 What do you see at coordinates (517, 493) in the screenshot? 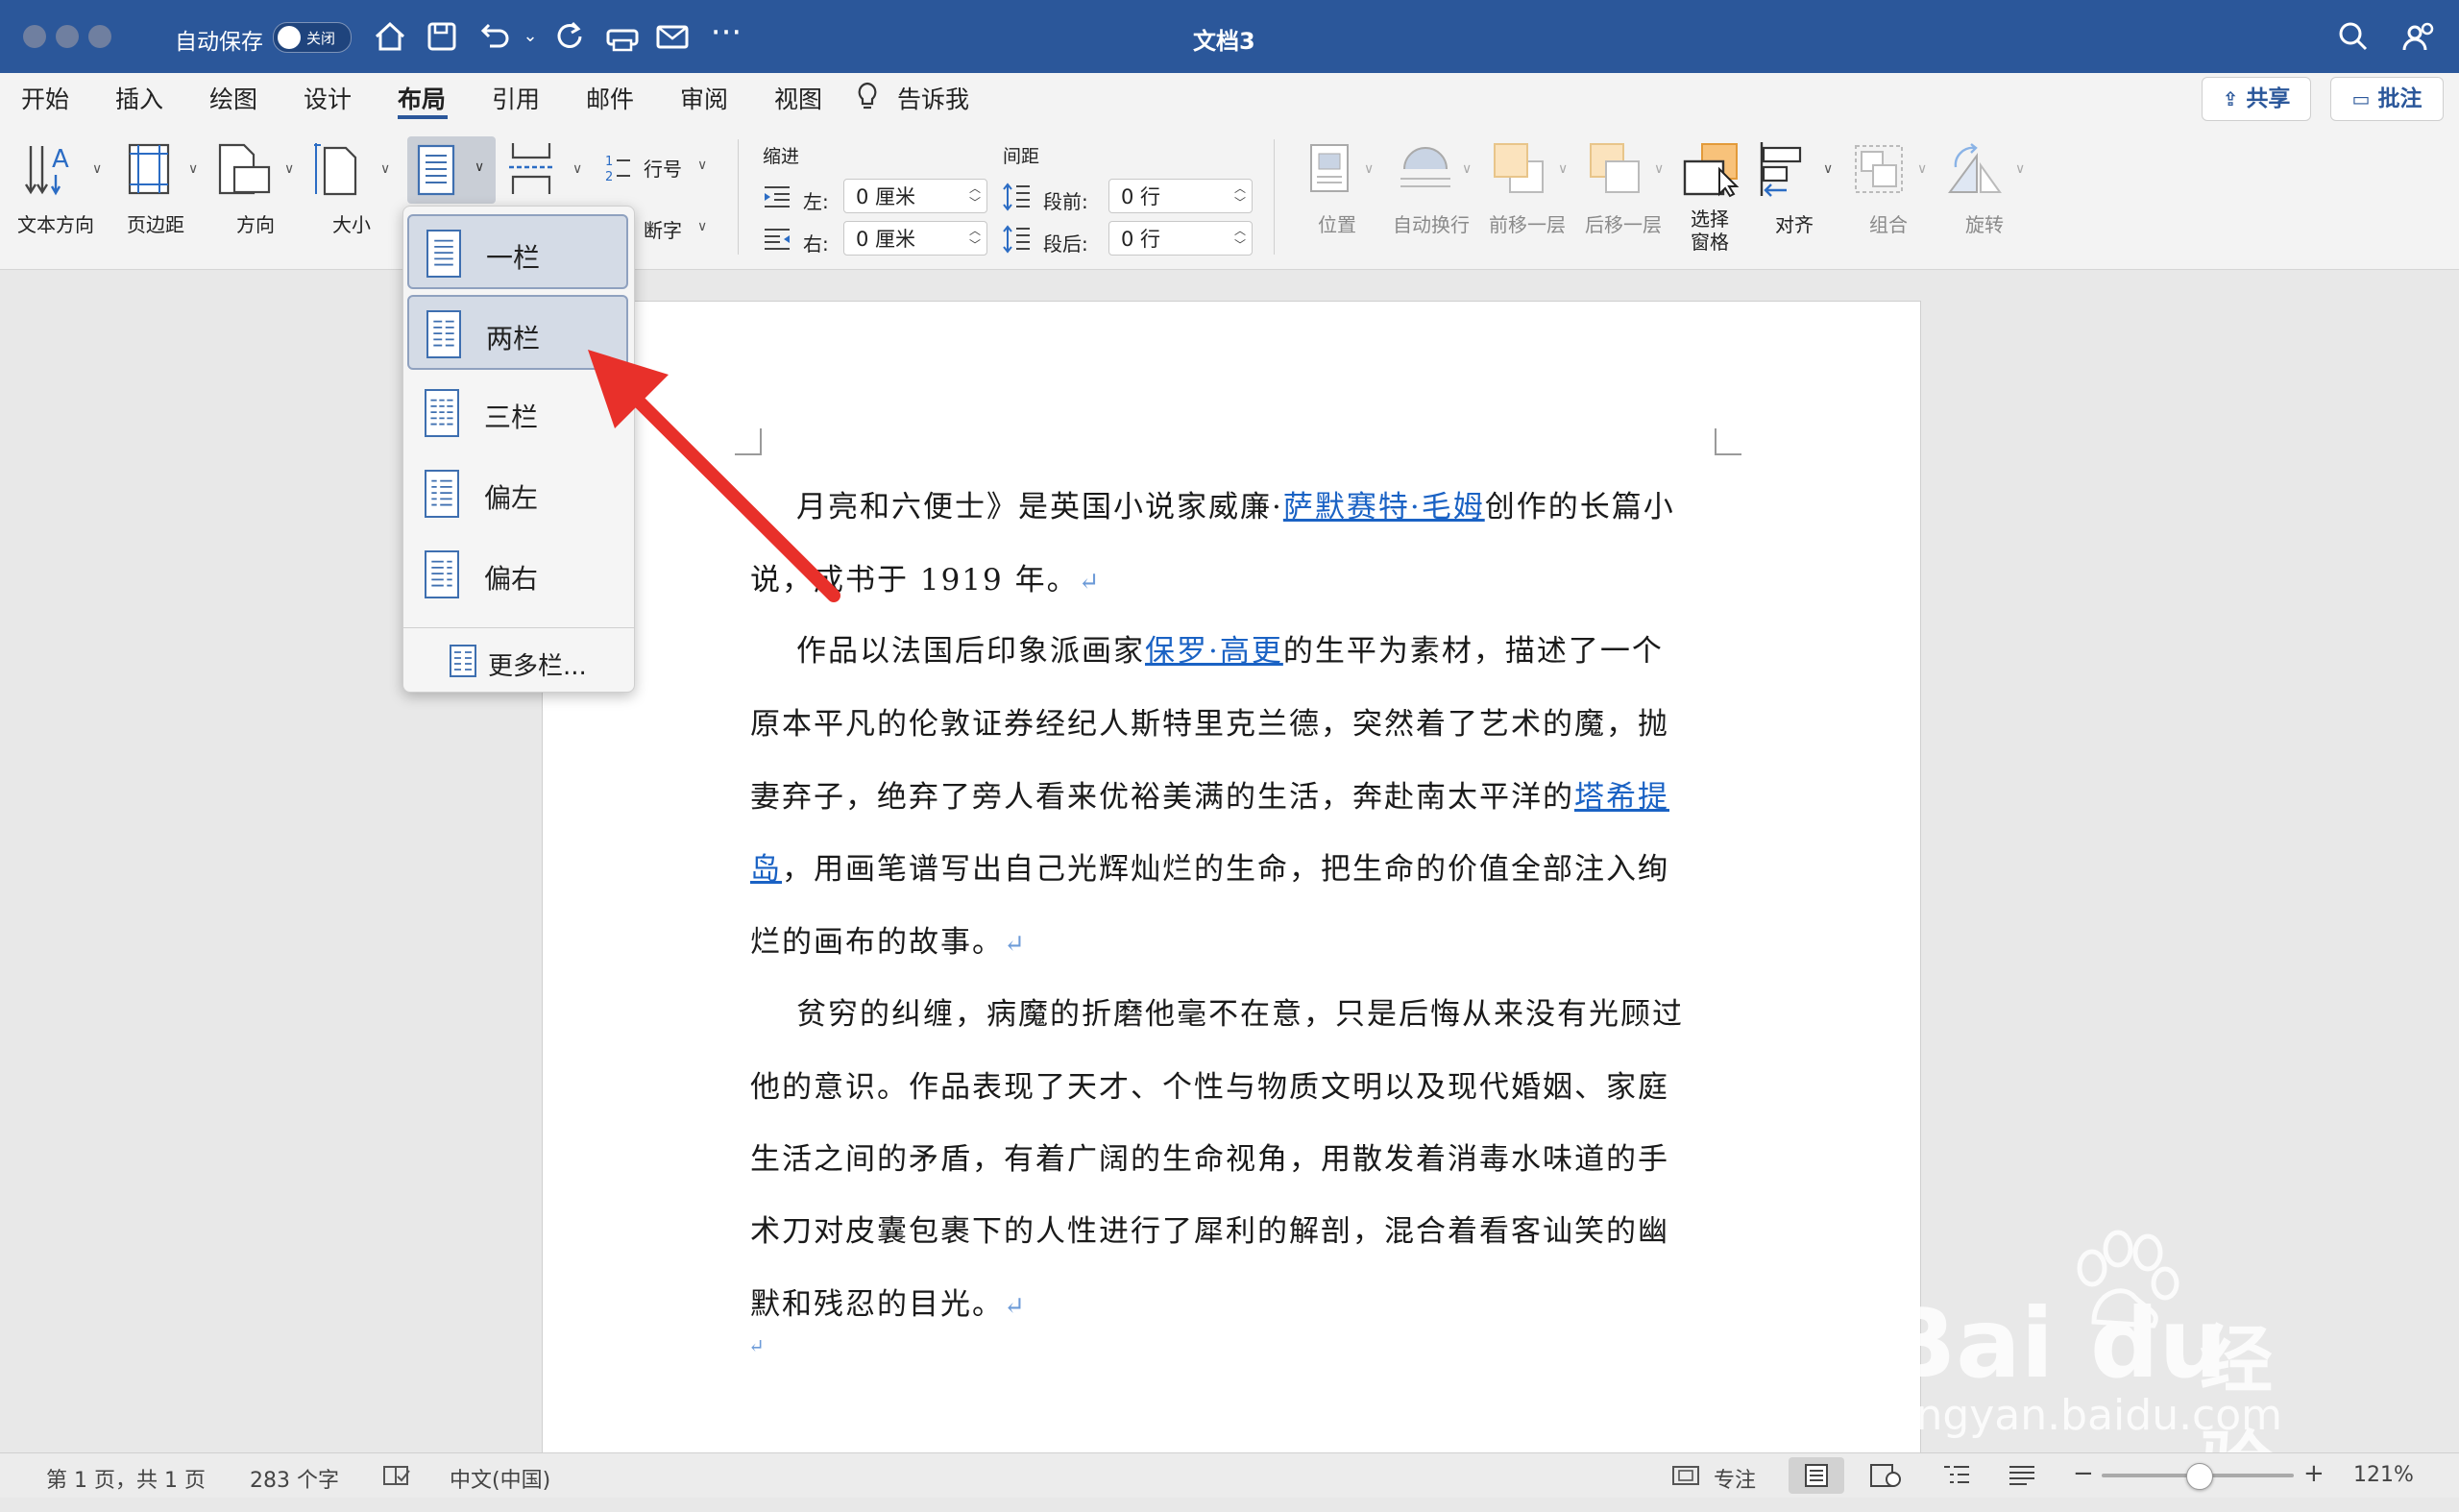
I see `columns-option-left: 偏左` at bounding box center [517, 493].